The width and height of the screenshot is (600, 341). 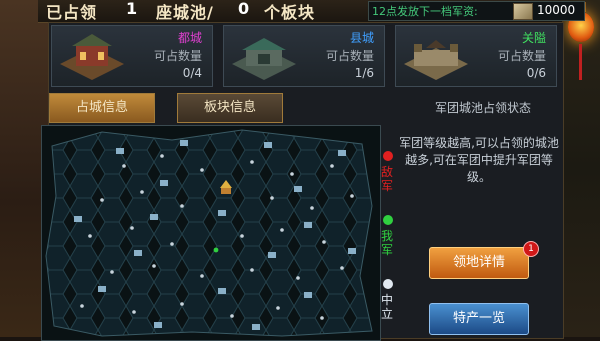 What do you see at coordinates (290, 12) in the screenshot?
I see `blocks-label: 个板块` at bounding box center [290, 12].